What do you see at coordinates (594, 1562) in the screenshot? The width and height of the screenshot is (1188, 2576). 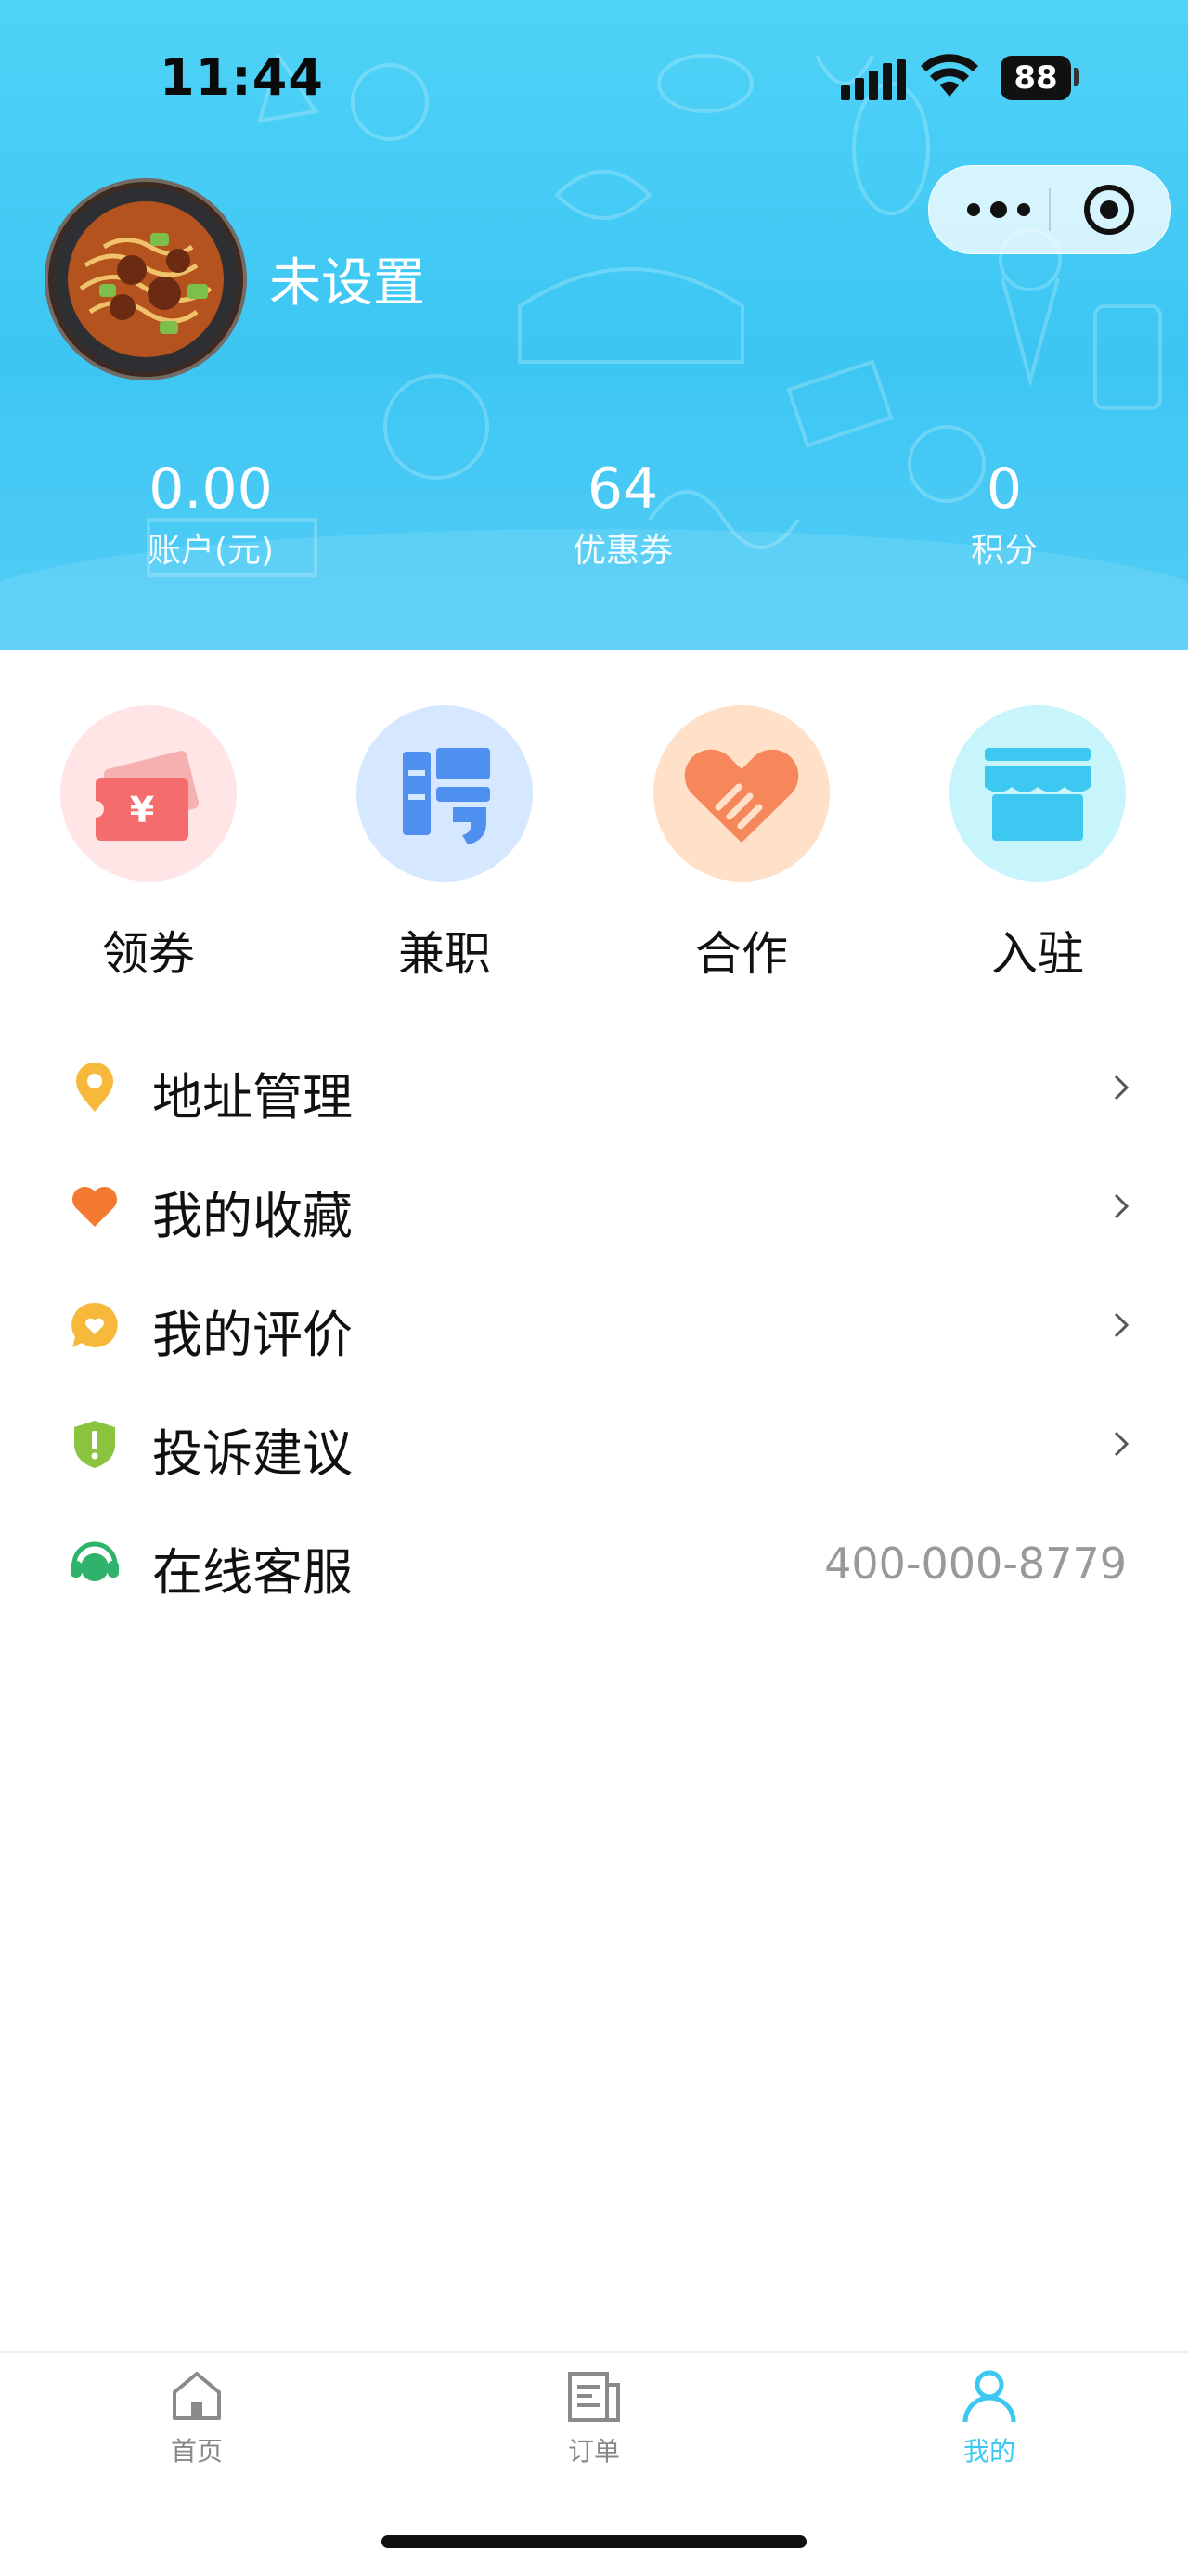 I see `menu-item-customer-service: 在线客服 400-000-8779` at bounding box center [594, 1562].